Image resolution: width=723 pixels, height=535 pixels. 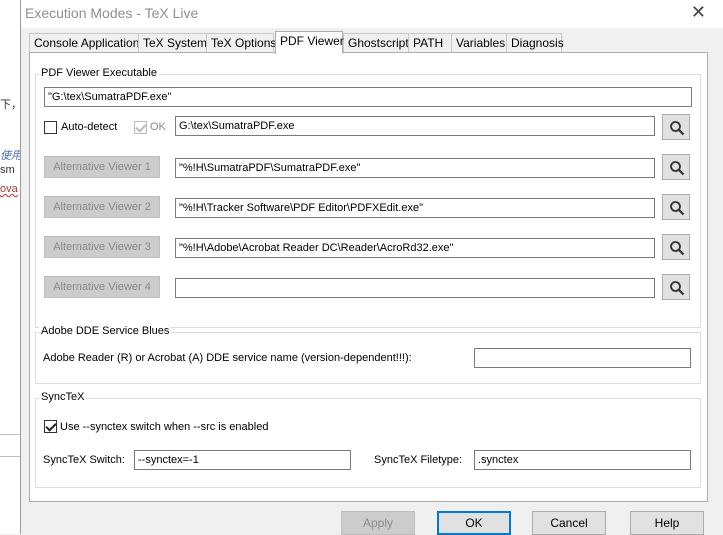 What do you see at coordinates (102, 287) in the screenshot?
I see `alternative-viewer-4-button: Alternative Viewer 4` at bounding box center [102, 287].